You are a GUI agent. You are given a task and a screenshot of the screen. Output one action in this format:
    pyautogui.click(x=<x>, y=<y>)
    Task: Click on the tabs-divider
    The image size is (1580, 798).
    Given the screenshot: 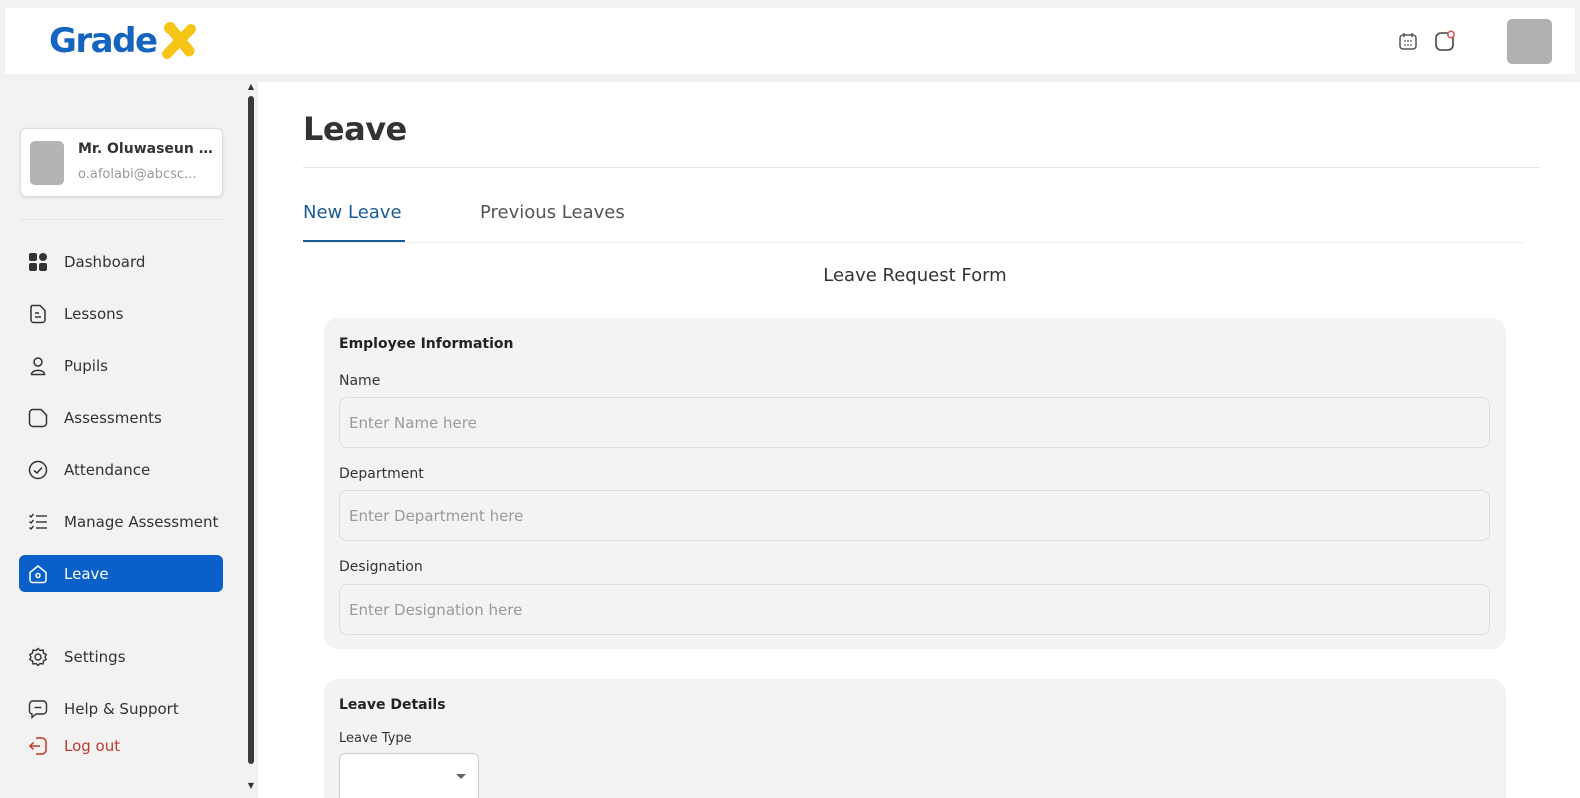 What is the action you would take?
    pyautogui.click(x=913, y=242)
    